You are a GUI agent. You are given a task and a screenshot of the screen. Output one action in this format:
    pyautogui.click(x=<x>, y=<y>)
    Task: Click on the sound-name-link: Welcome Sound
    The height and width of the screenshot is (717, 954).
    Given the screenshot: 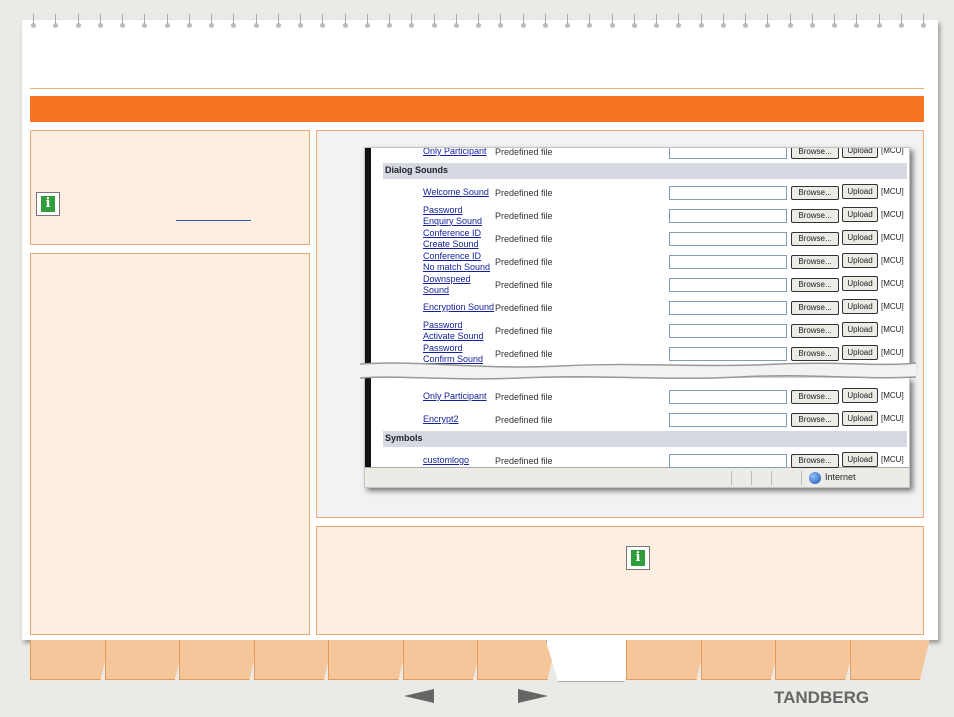 What is the action you would take?
    pyautogui.click(x=459, y=192)
    